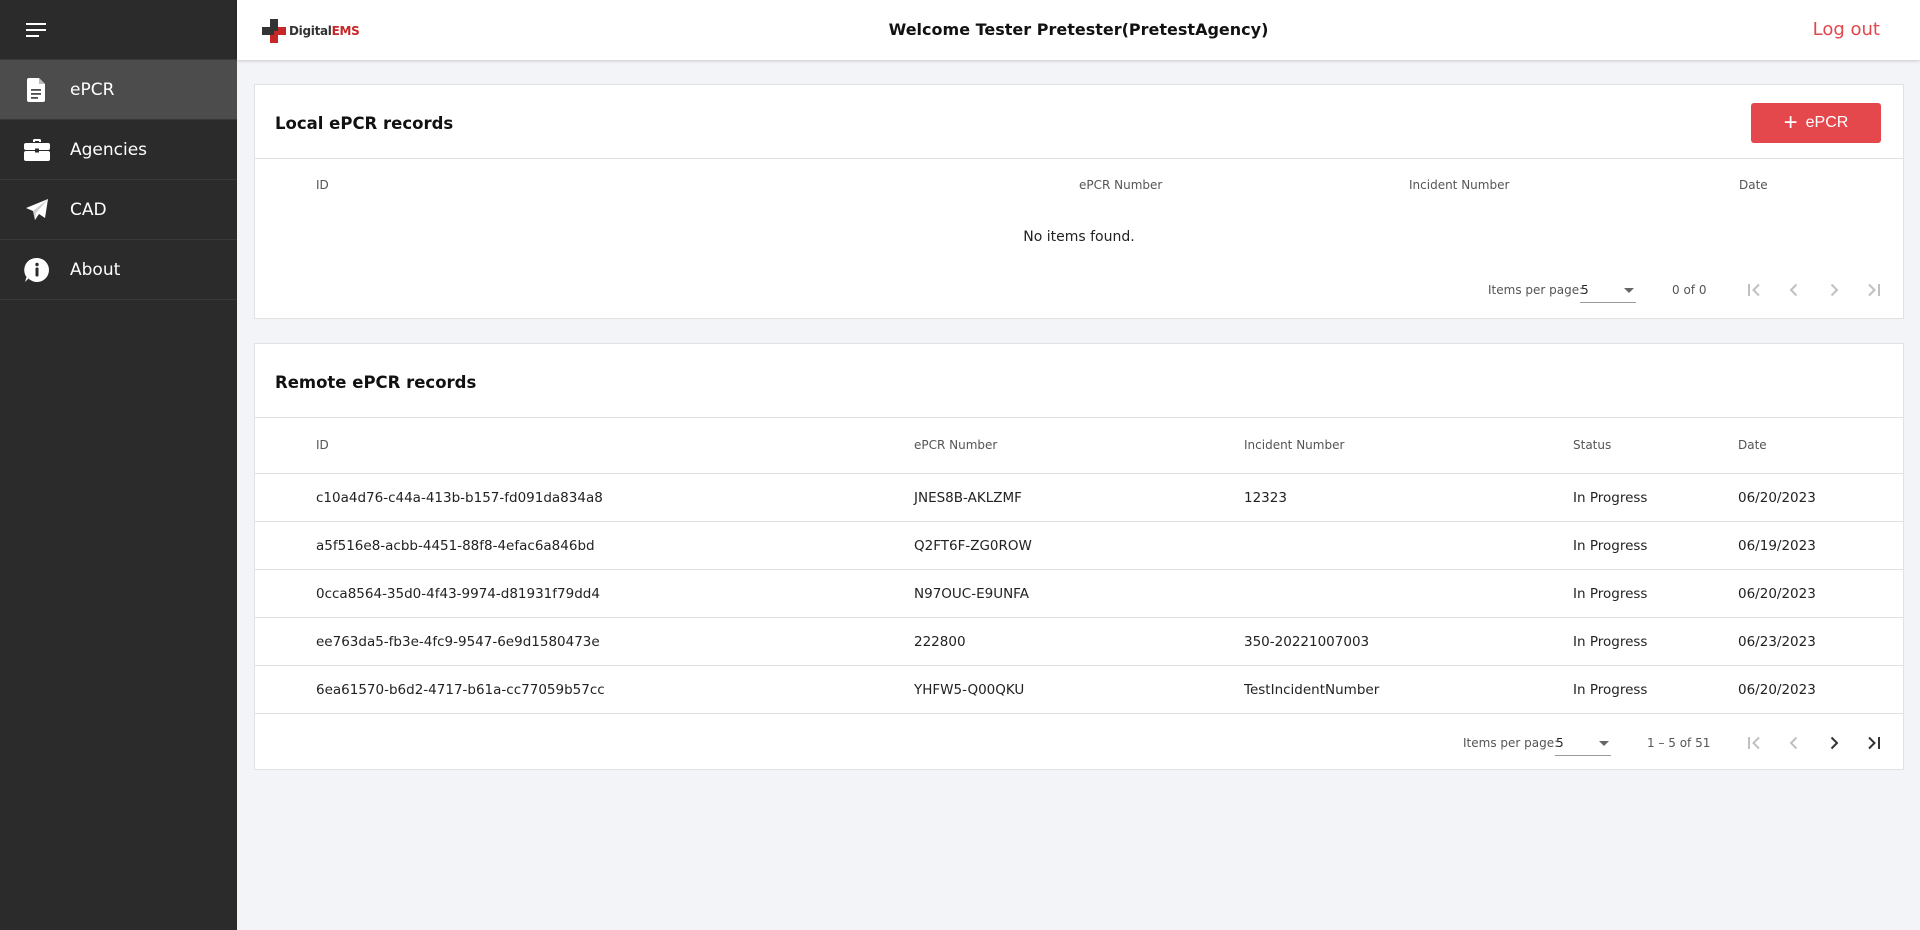 Image resolution: width=1920 pixels, height=930 pixels. I want to click on menu-toggle-button, so click(118, 30).